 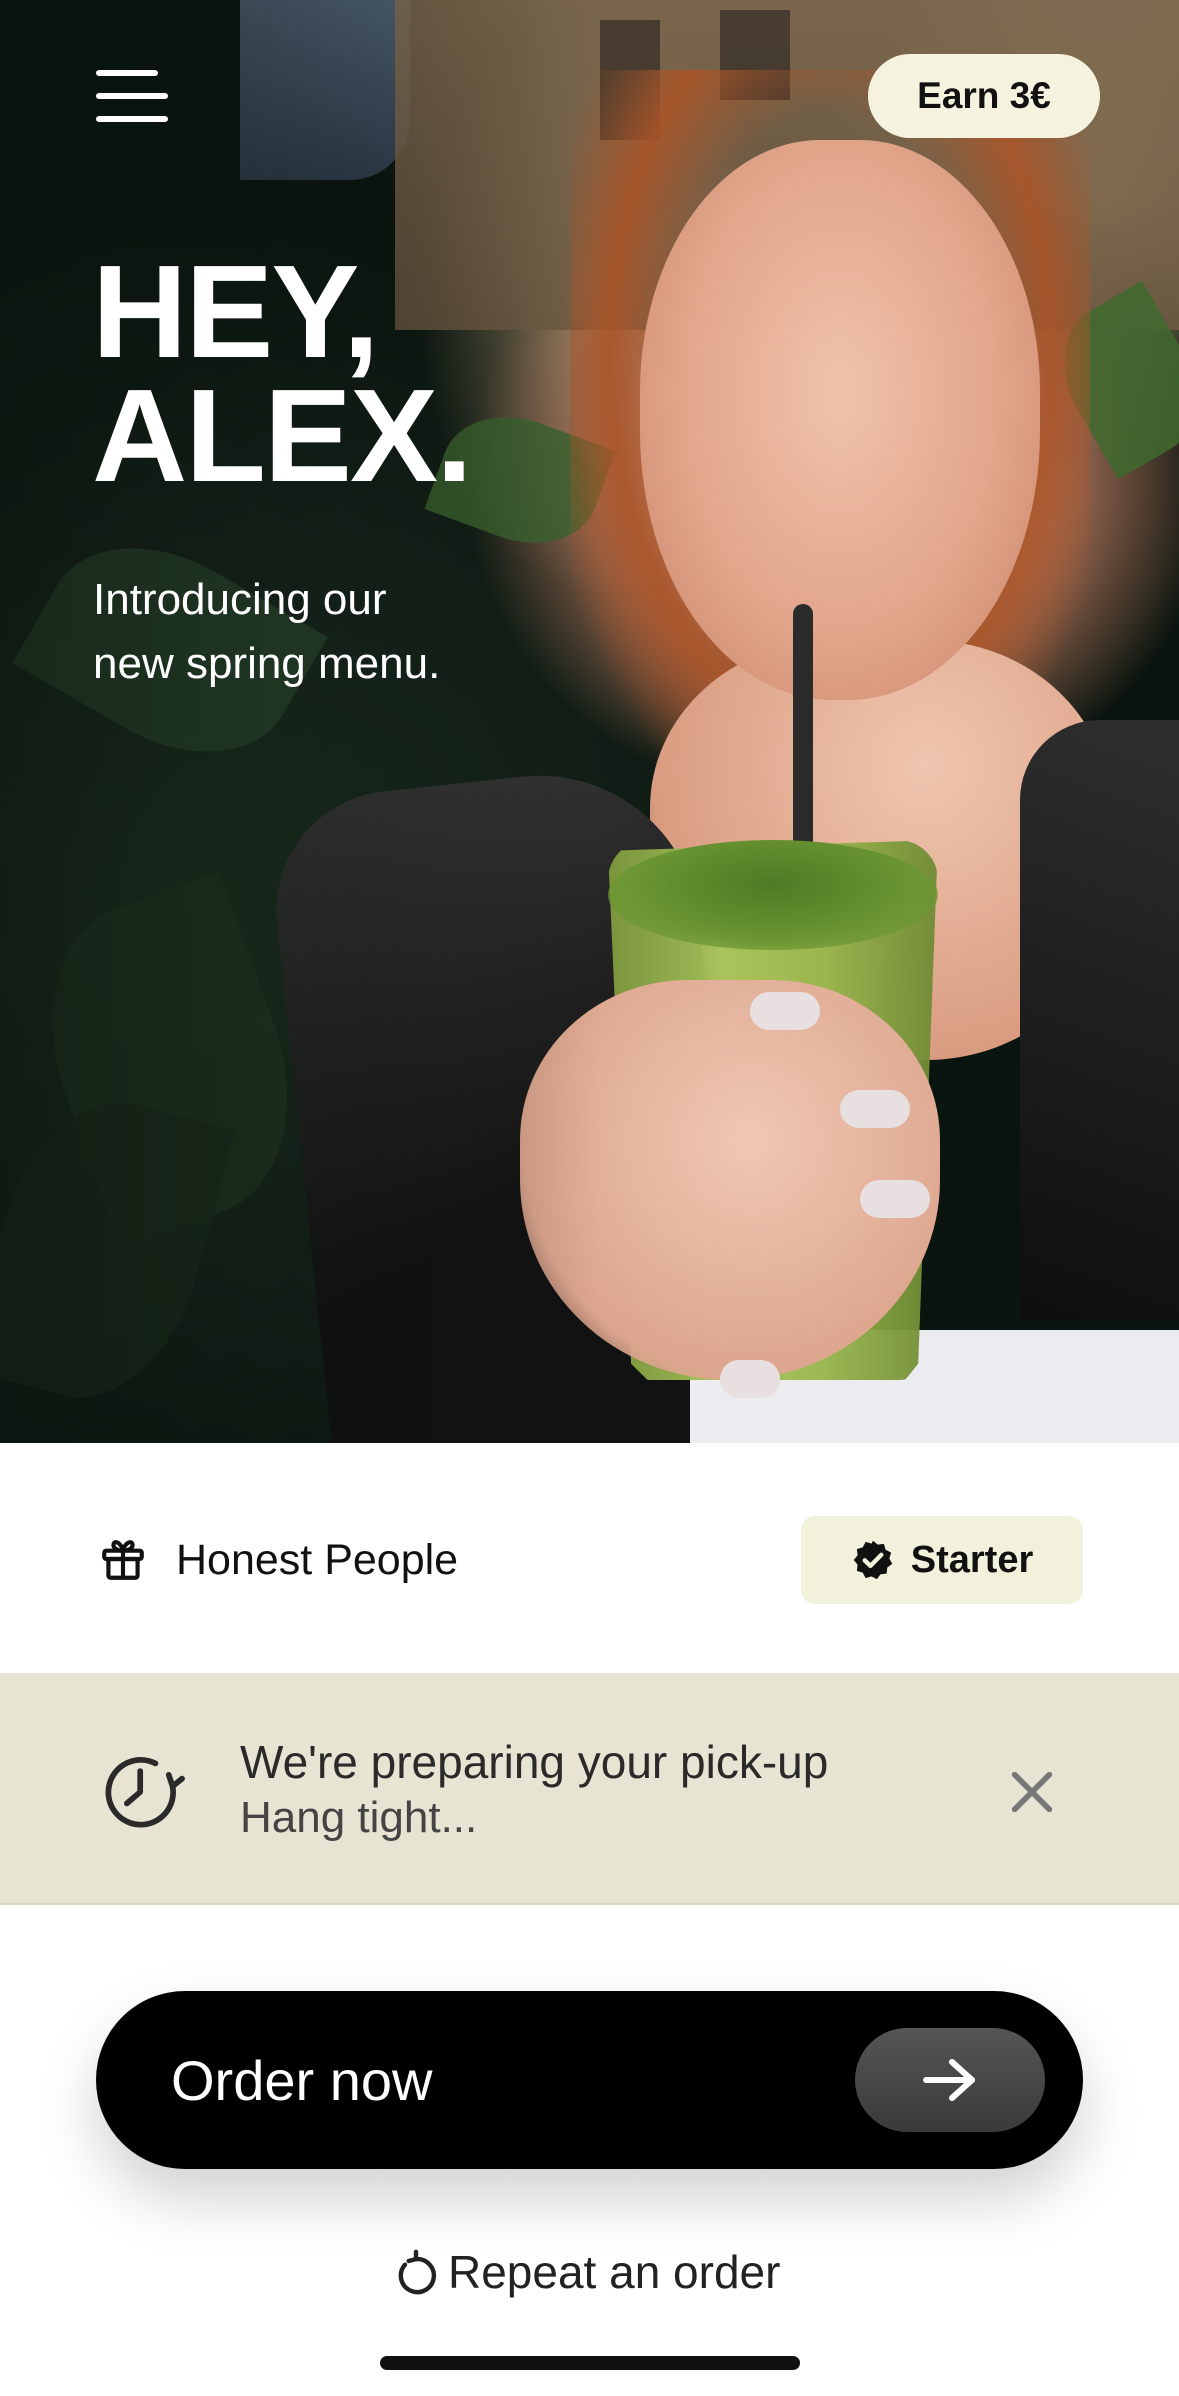 I want to click on close-icon, so click(x=1032, y=1792).